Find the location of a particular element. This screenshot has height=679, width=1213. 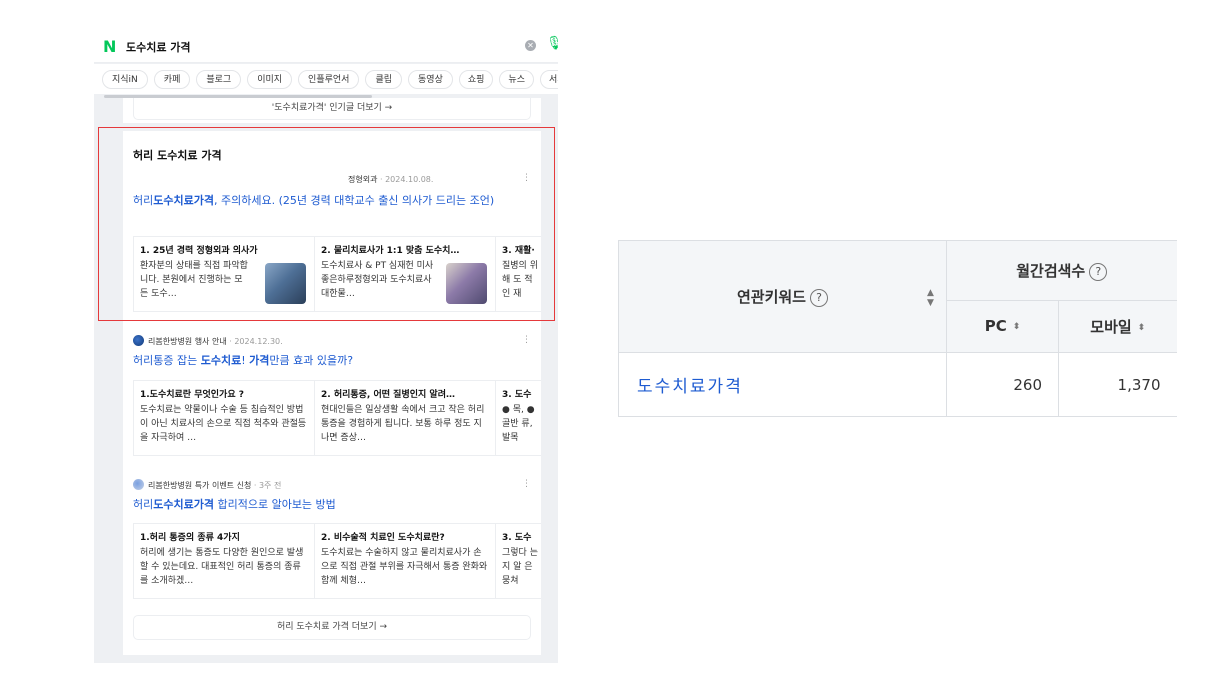

table-row: 도수치료가격 260 1,370 is located at coordinates (897, 384).